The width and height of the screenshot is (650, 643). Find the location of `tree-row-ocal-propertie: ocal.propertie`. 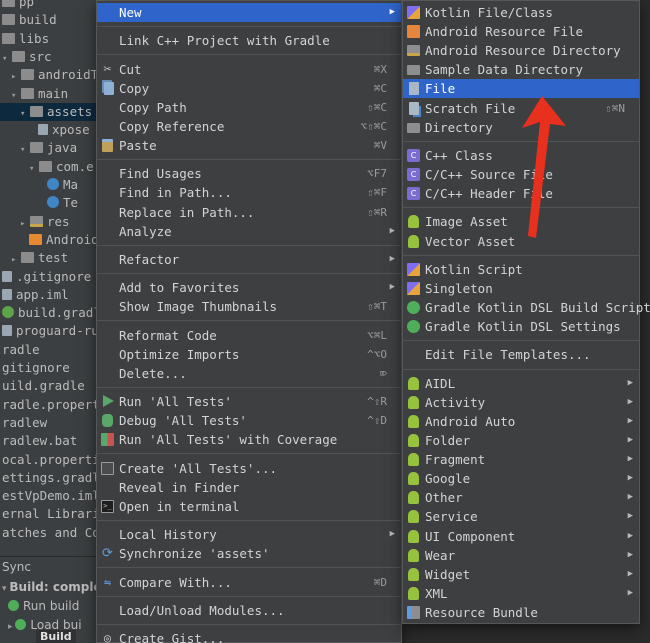

tree-row-ocal-propertie: ocal.propertie is located at coordinates (48, 460).